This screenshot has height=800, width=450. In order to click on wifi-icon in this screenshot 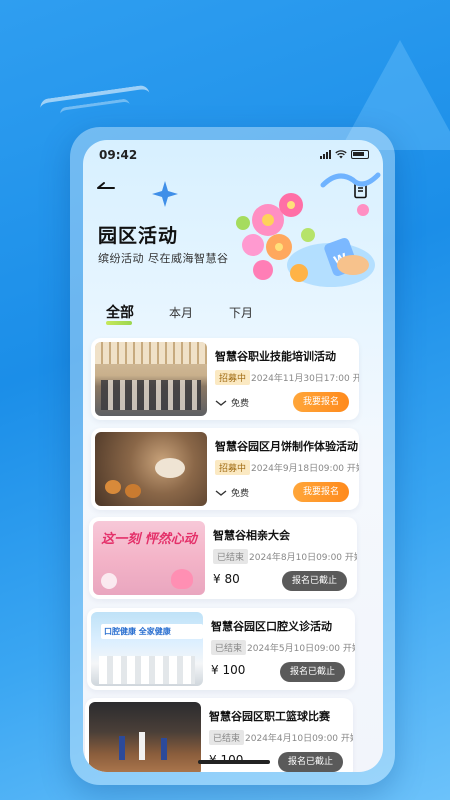, I will do `click(341, 153)`.